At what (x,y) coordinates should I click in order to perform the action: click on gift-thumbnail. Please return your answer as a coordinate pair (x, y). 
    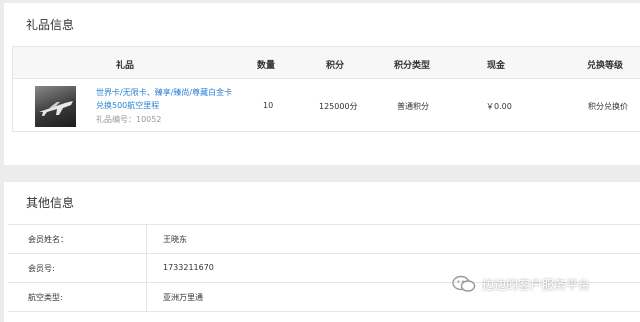
    Looking at the image, I should click on (55, 106).